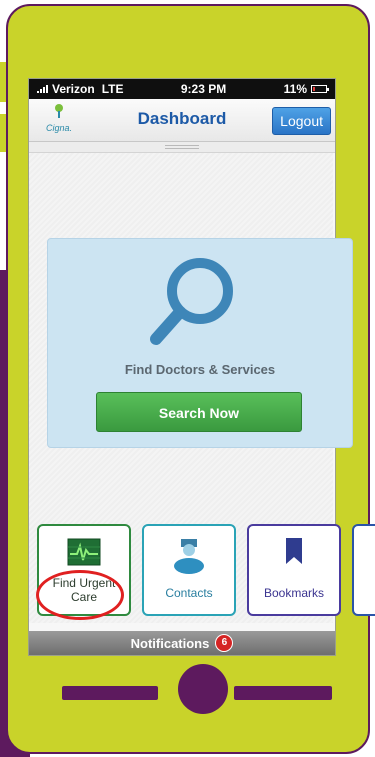 The width and height of the screenshot is (375, 757). Describe the element at coordinates (110, 693) in the screenshot. I see `decorative-bar-left` at that location.